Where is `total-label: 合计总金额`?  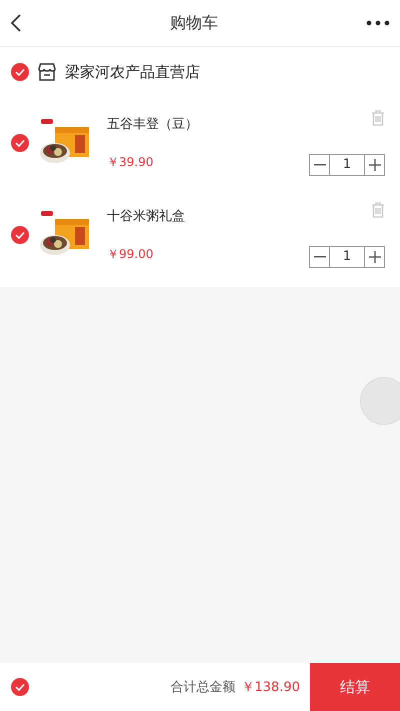
total-label: 合计总金额 is located at coordinates (203, 687).